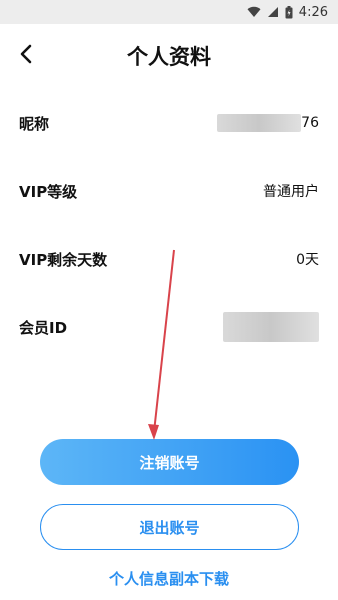 Image resolution: width=338 pixels, height=600 pixels. Describe the element at coordinates (48, 191) in the screenshot. I see `vip-level-label: VIP等级` at that location.